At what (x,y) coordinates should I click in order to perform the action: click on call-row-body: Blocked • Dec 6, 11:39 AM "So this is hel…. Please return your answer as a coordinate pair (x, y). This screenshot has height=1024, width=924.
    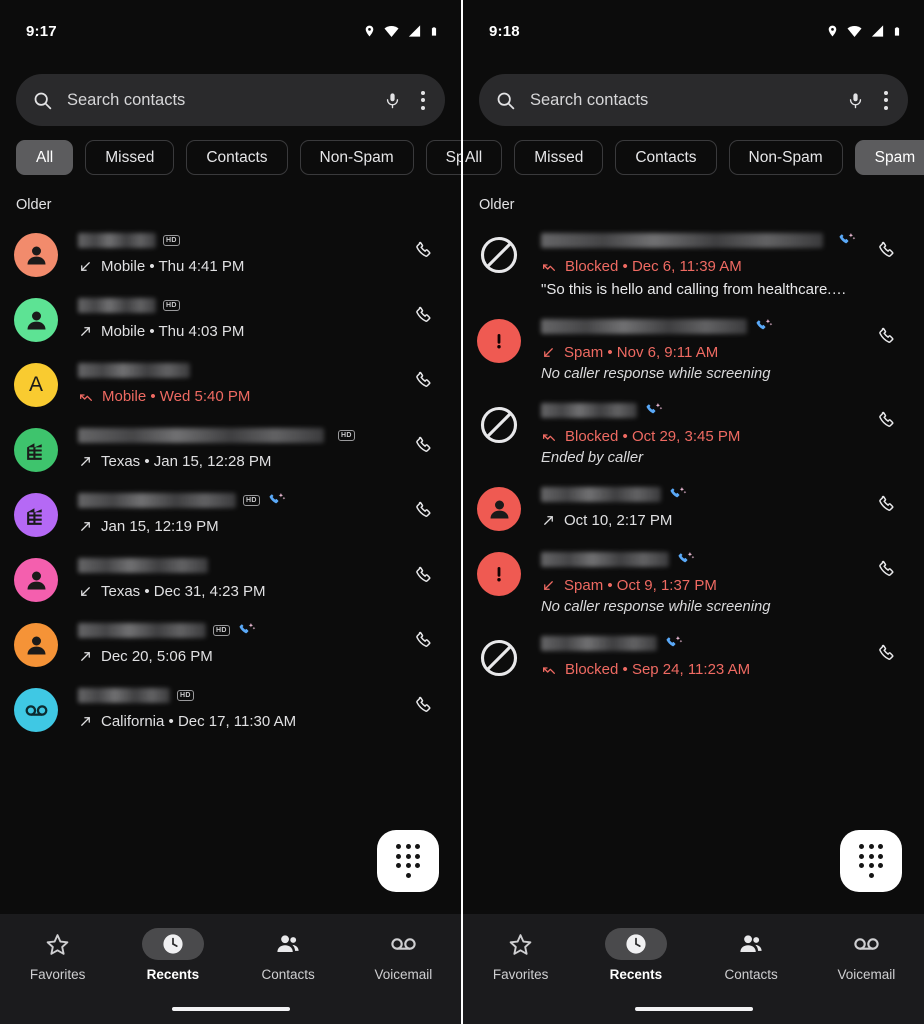
    Looking at the image, I should click on (692, 264).